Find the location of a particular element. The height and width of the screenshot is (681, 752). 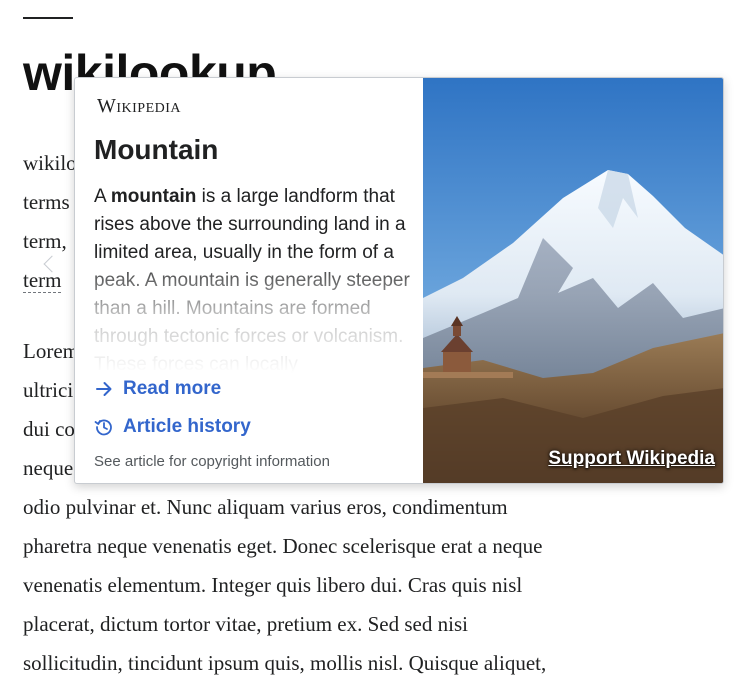

arrow-right-icon is located at coordinates (104, 389).